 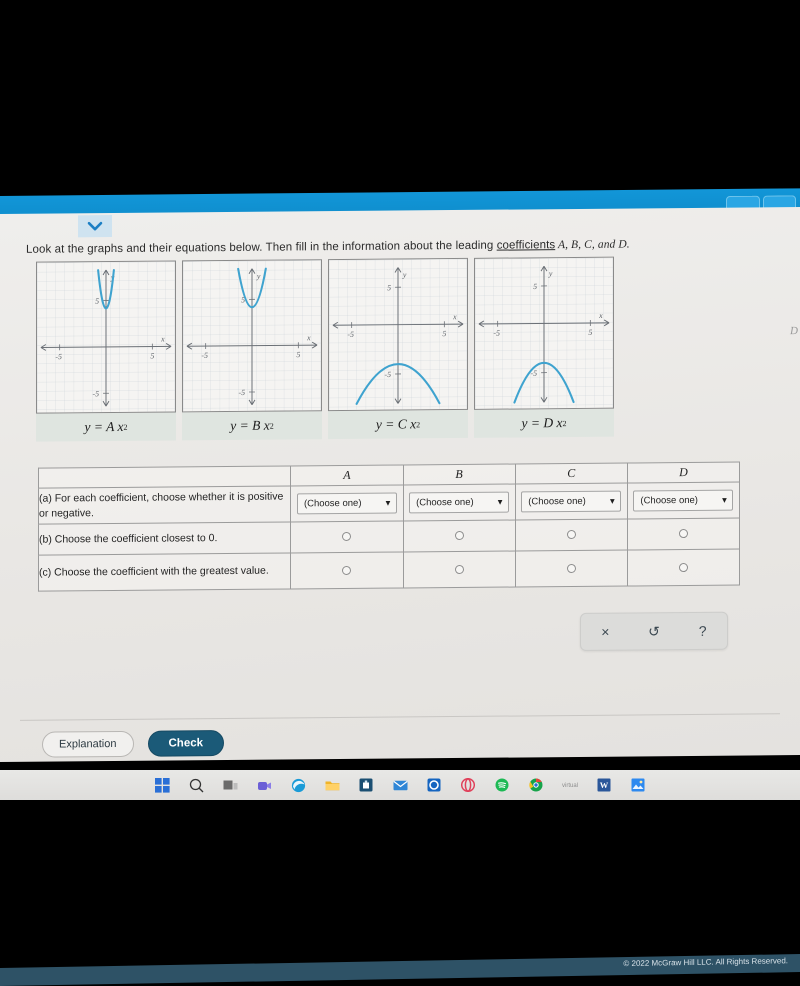 I want to click on app-icon: virtual, so click(x=570, y=785).